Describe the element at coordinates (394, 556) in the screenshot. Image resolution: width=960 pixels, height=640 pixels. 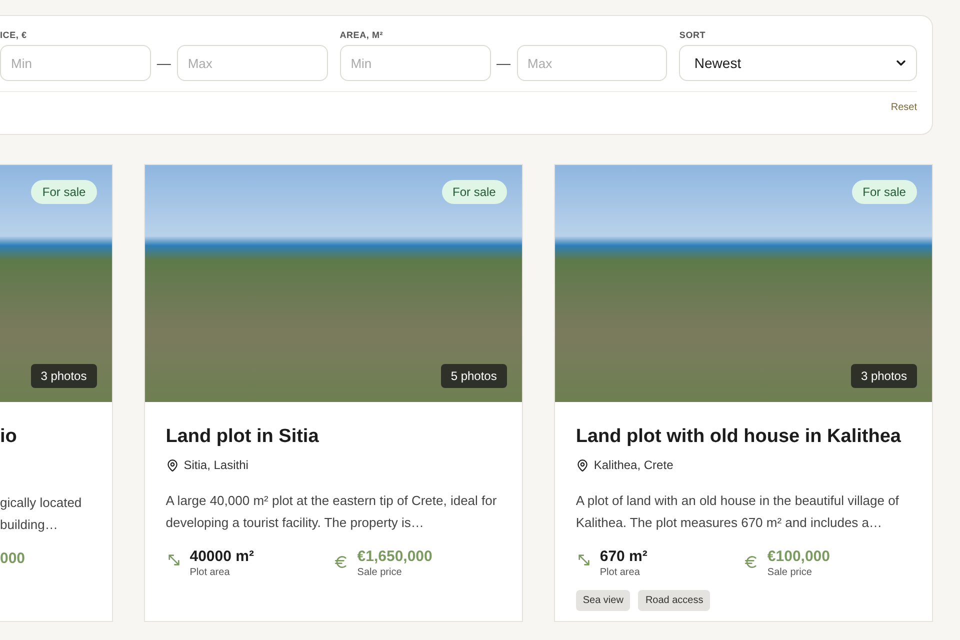
I see `price-value: €1,650,000` at that location.